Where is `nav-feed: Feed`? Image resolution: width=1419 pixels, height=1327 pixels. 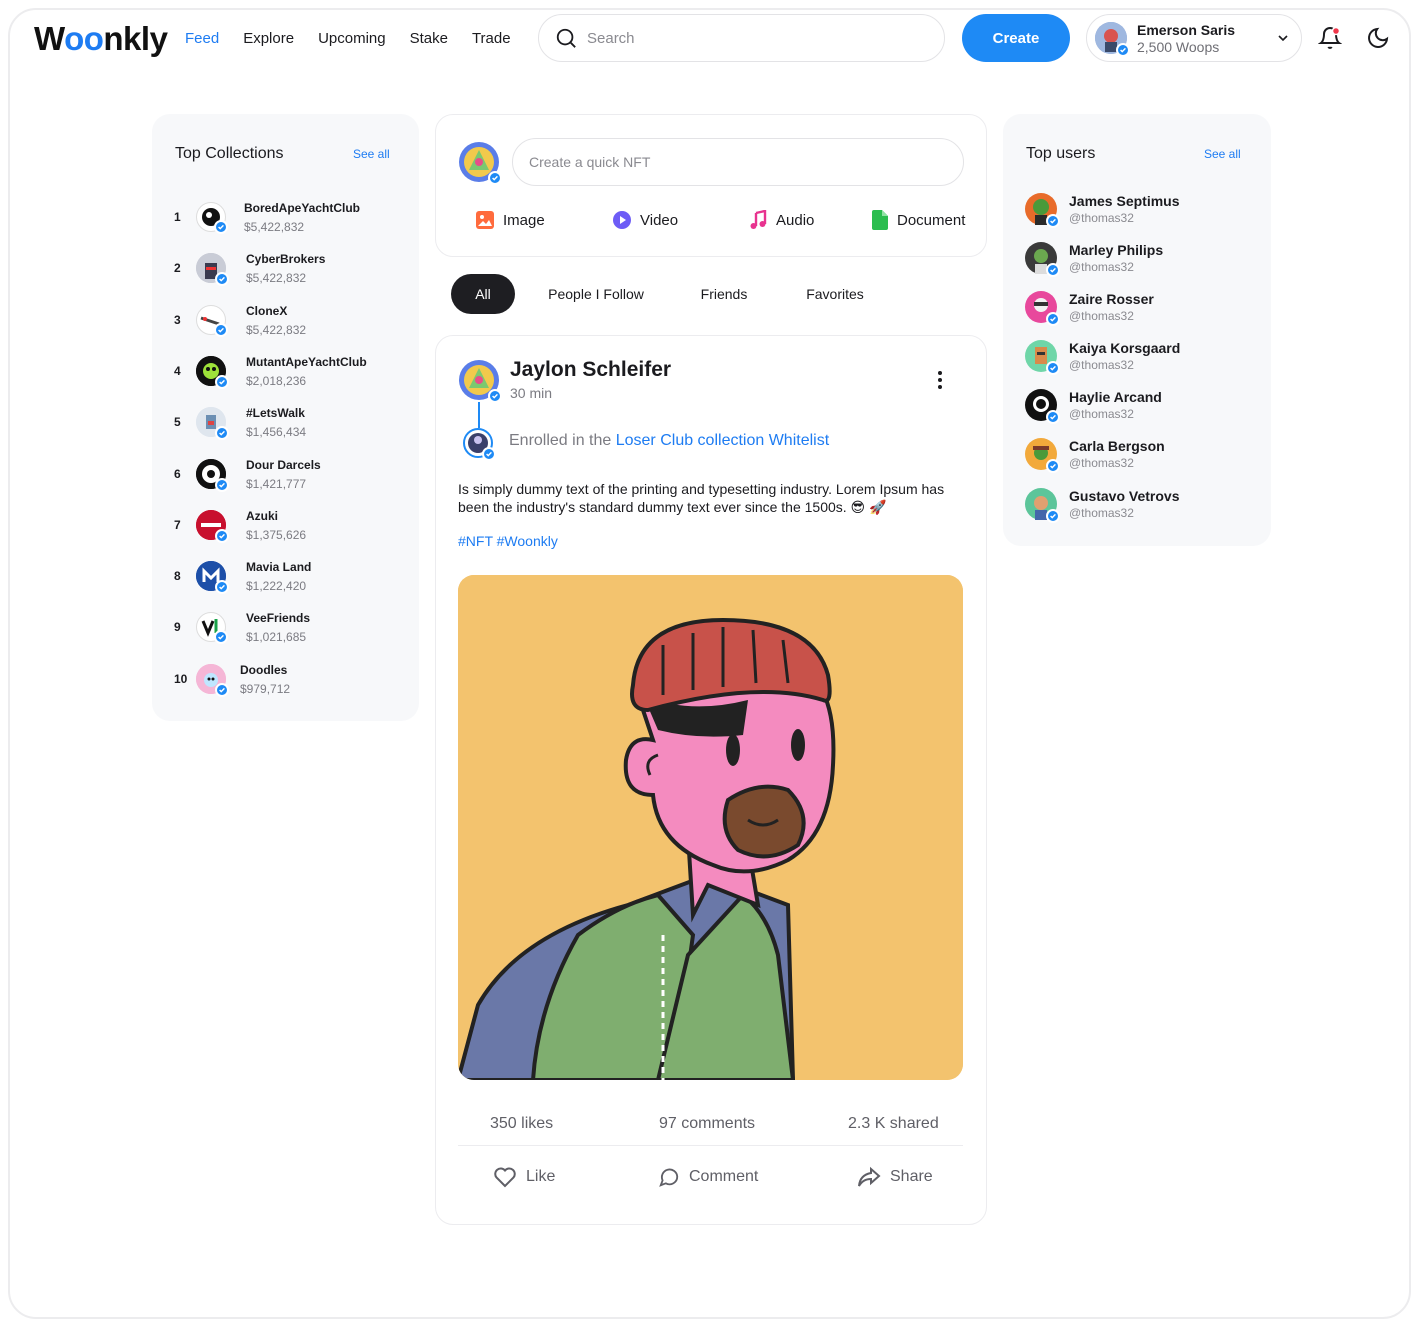 nav-feed: Feed is located at coordinates (202, 38).